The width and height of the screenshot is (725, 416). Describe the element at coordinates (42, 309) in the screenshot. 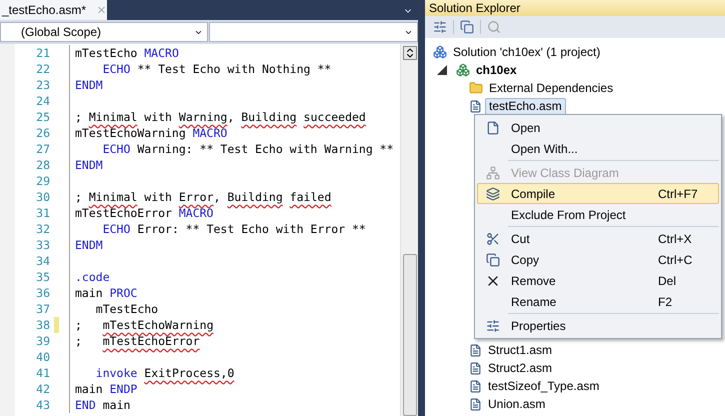

I see `line-number: 37` at that location.